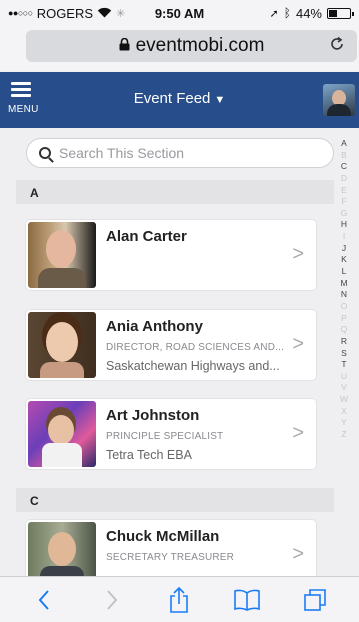 The image size is (359, 622). What do you see at coordinates (45, 153) in the screenshot?
I see `search-icon` at bounding box center [45, 153].